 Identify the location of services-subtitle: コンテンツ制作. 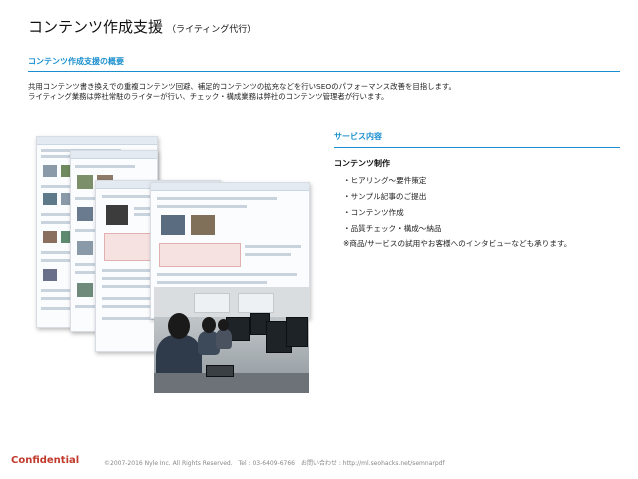
(362, 163).